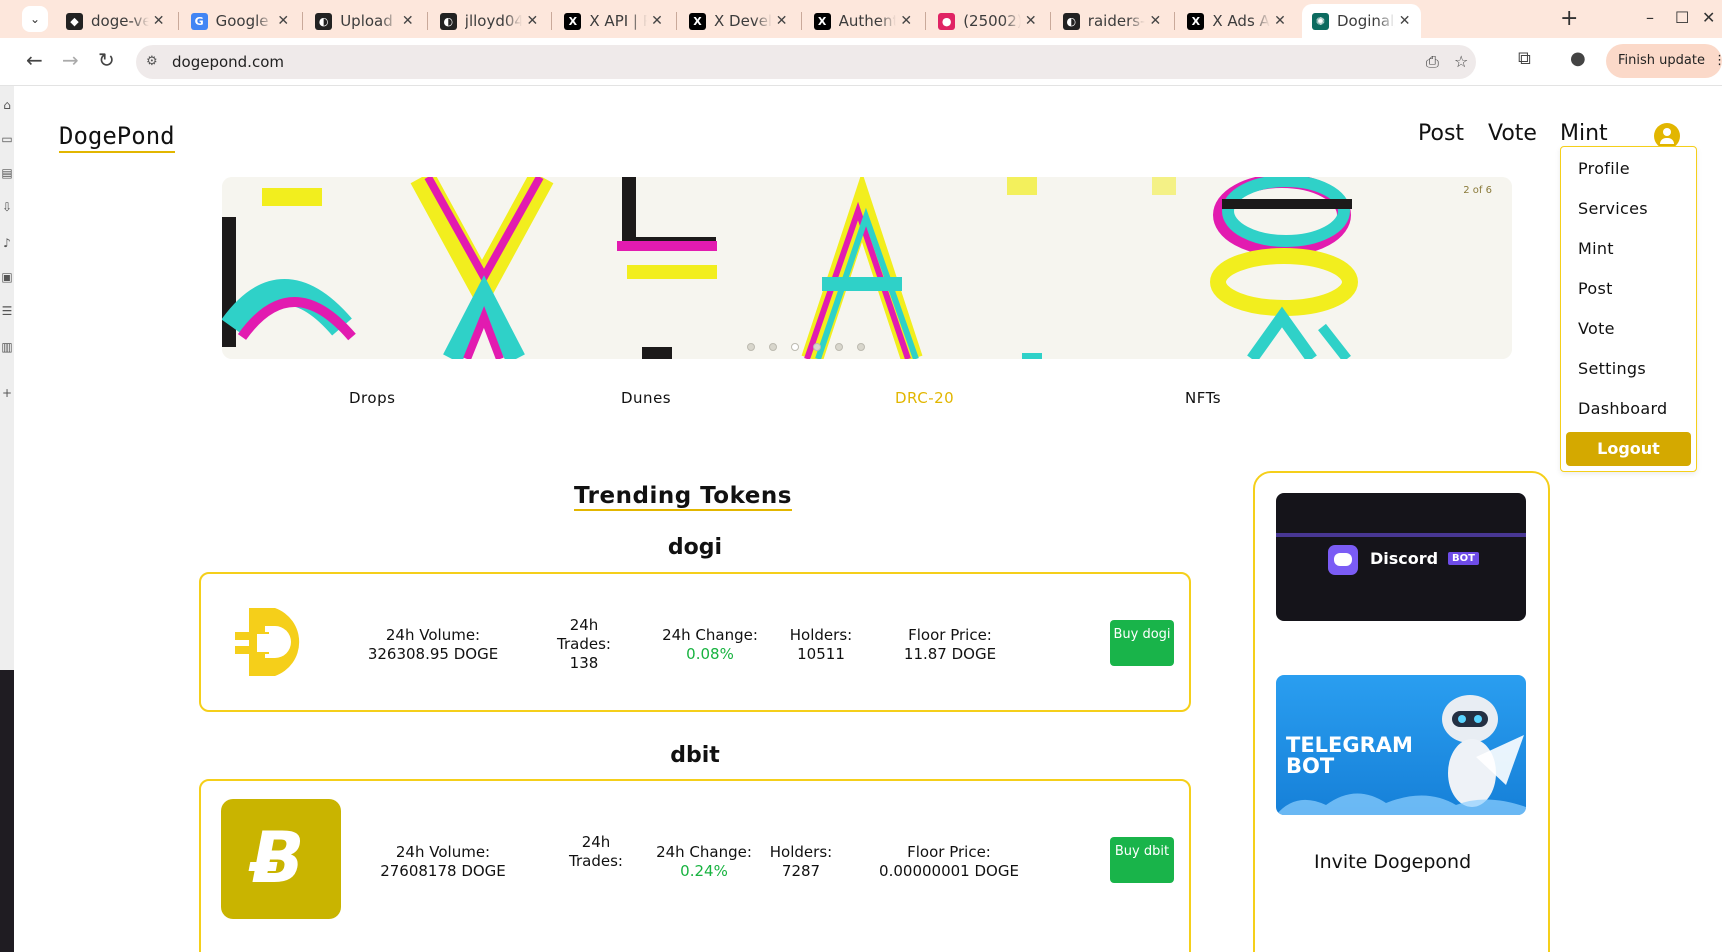 This screenshot has height=952, width=1722. I want to click on new-tab-plus-icon: +, so click(1569, 18).